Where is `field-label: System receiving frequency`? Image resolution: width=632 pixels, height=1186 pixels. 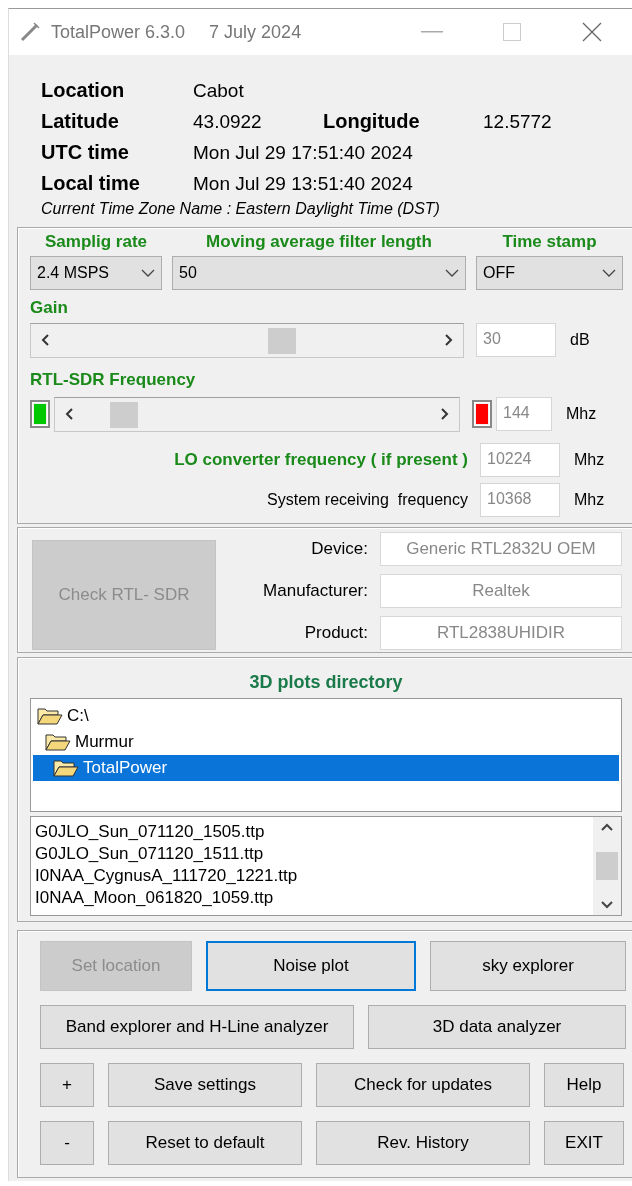
field-label: System receiving frequency is located at coordinates (367, 500).